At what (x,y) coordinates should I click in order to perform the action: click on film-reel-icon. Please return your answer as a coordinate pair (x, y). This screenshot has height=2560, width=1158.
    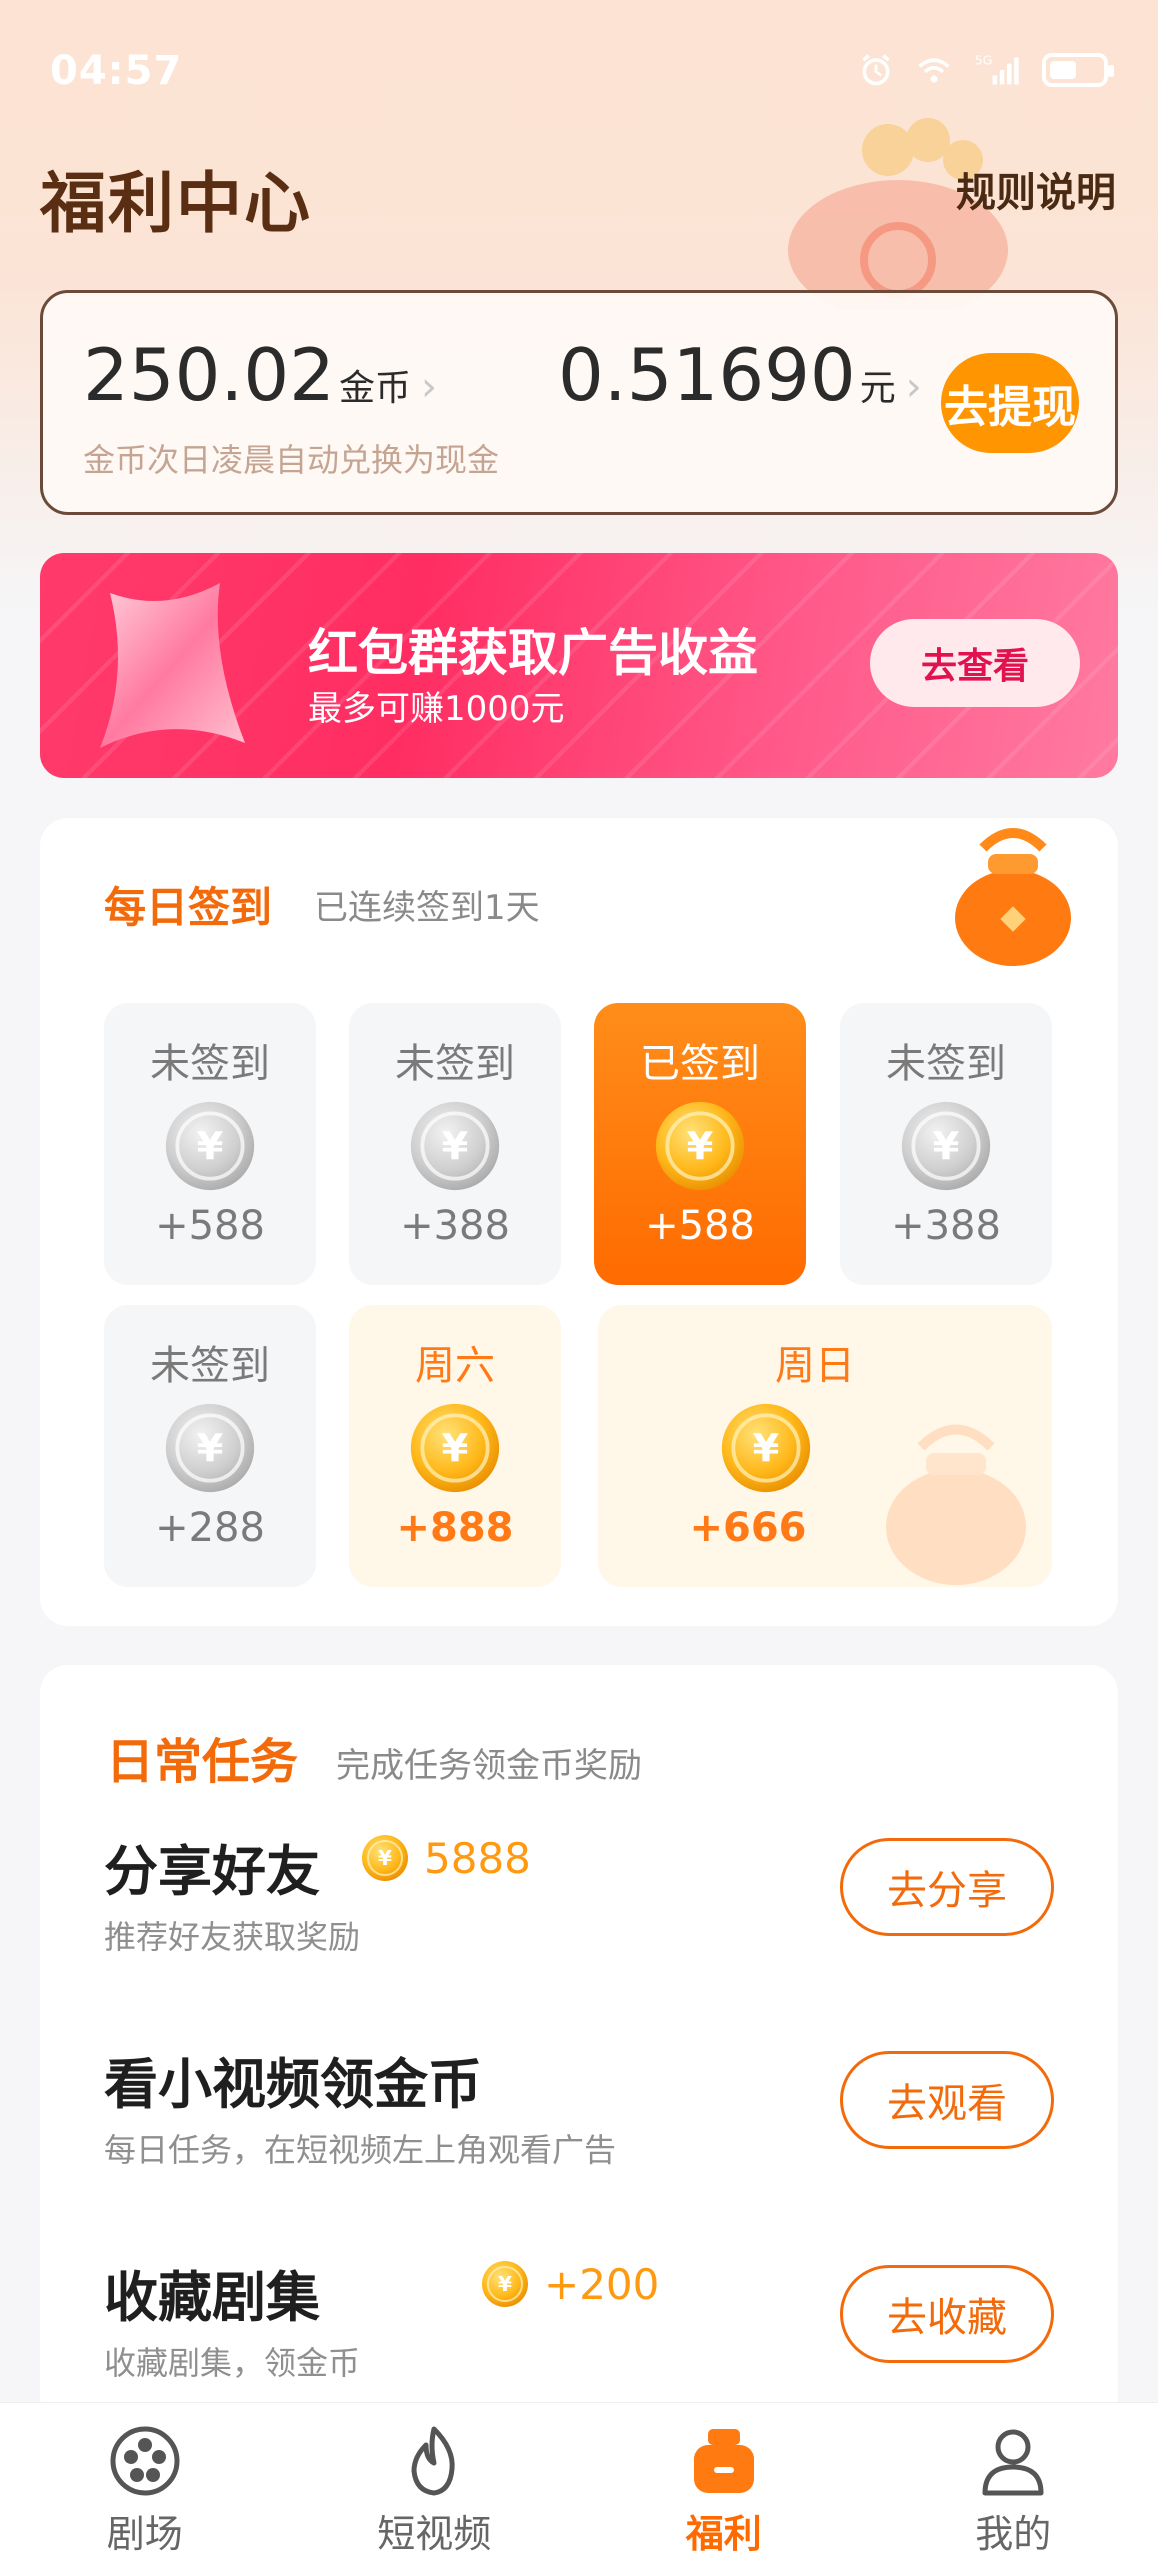
    Looking at the image, I should click on (145, 2461).